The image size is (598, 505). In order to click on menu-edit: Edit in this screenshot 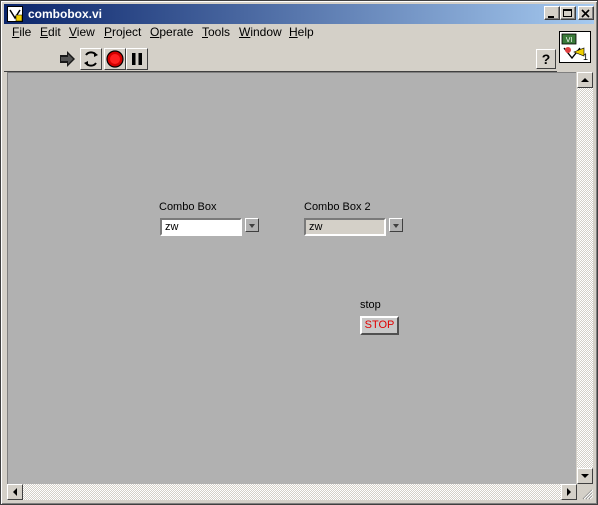, I will do `click(50, 35)`.